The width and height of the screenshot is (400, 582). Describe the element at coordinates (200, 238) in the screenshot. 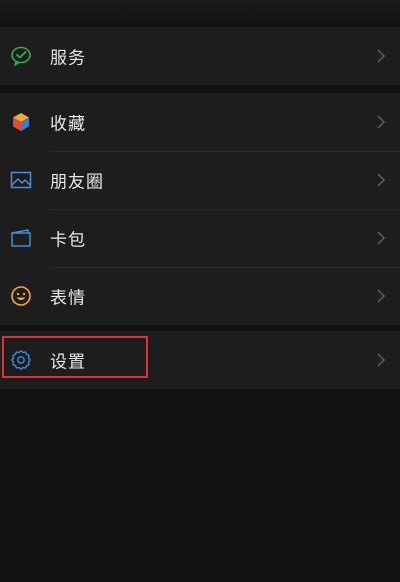

I see `menu-item-cards: 卡包` at that location.